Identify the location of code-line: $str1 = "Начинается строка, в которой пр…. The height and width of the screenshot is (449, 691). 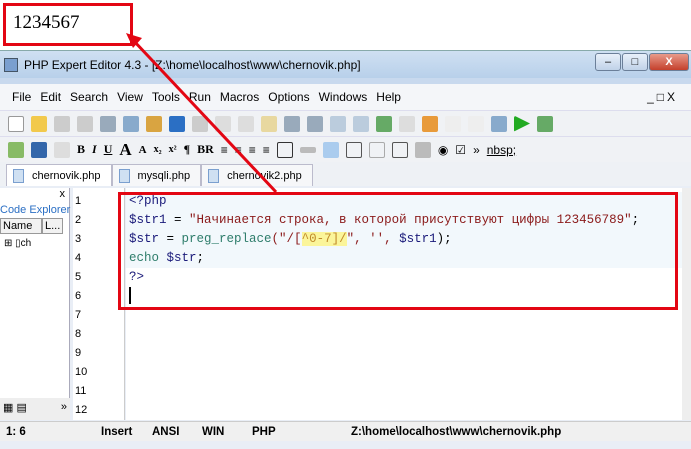
(404, 220).